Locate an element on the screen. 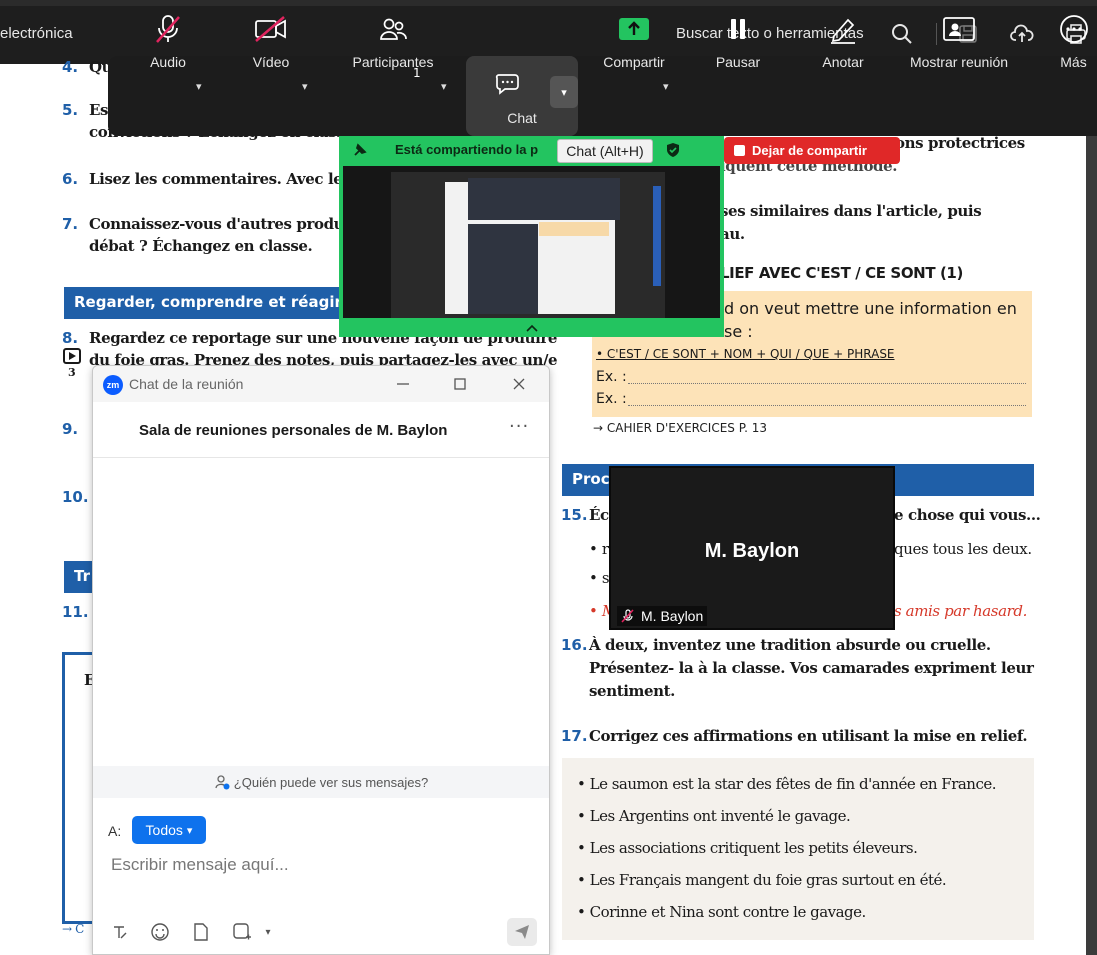  pause-button: Pausar is located at coordinates (738, 40).